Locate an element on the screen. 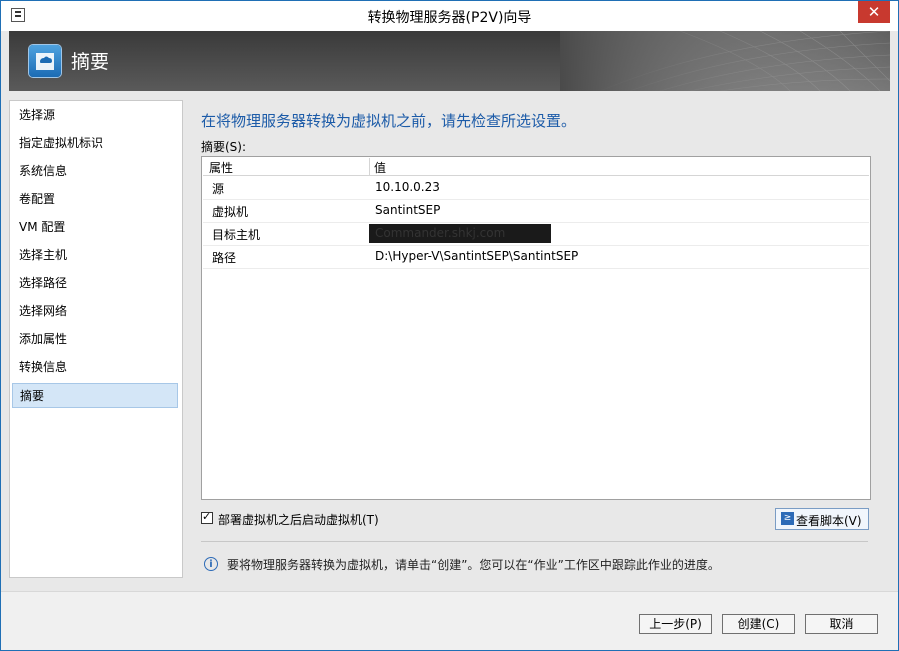  table-row: 虚拟机 SantintSEP is located at coordinates (536, 211).